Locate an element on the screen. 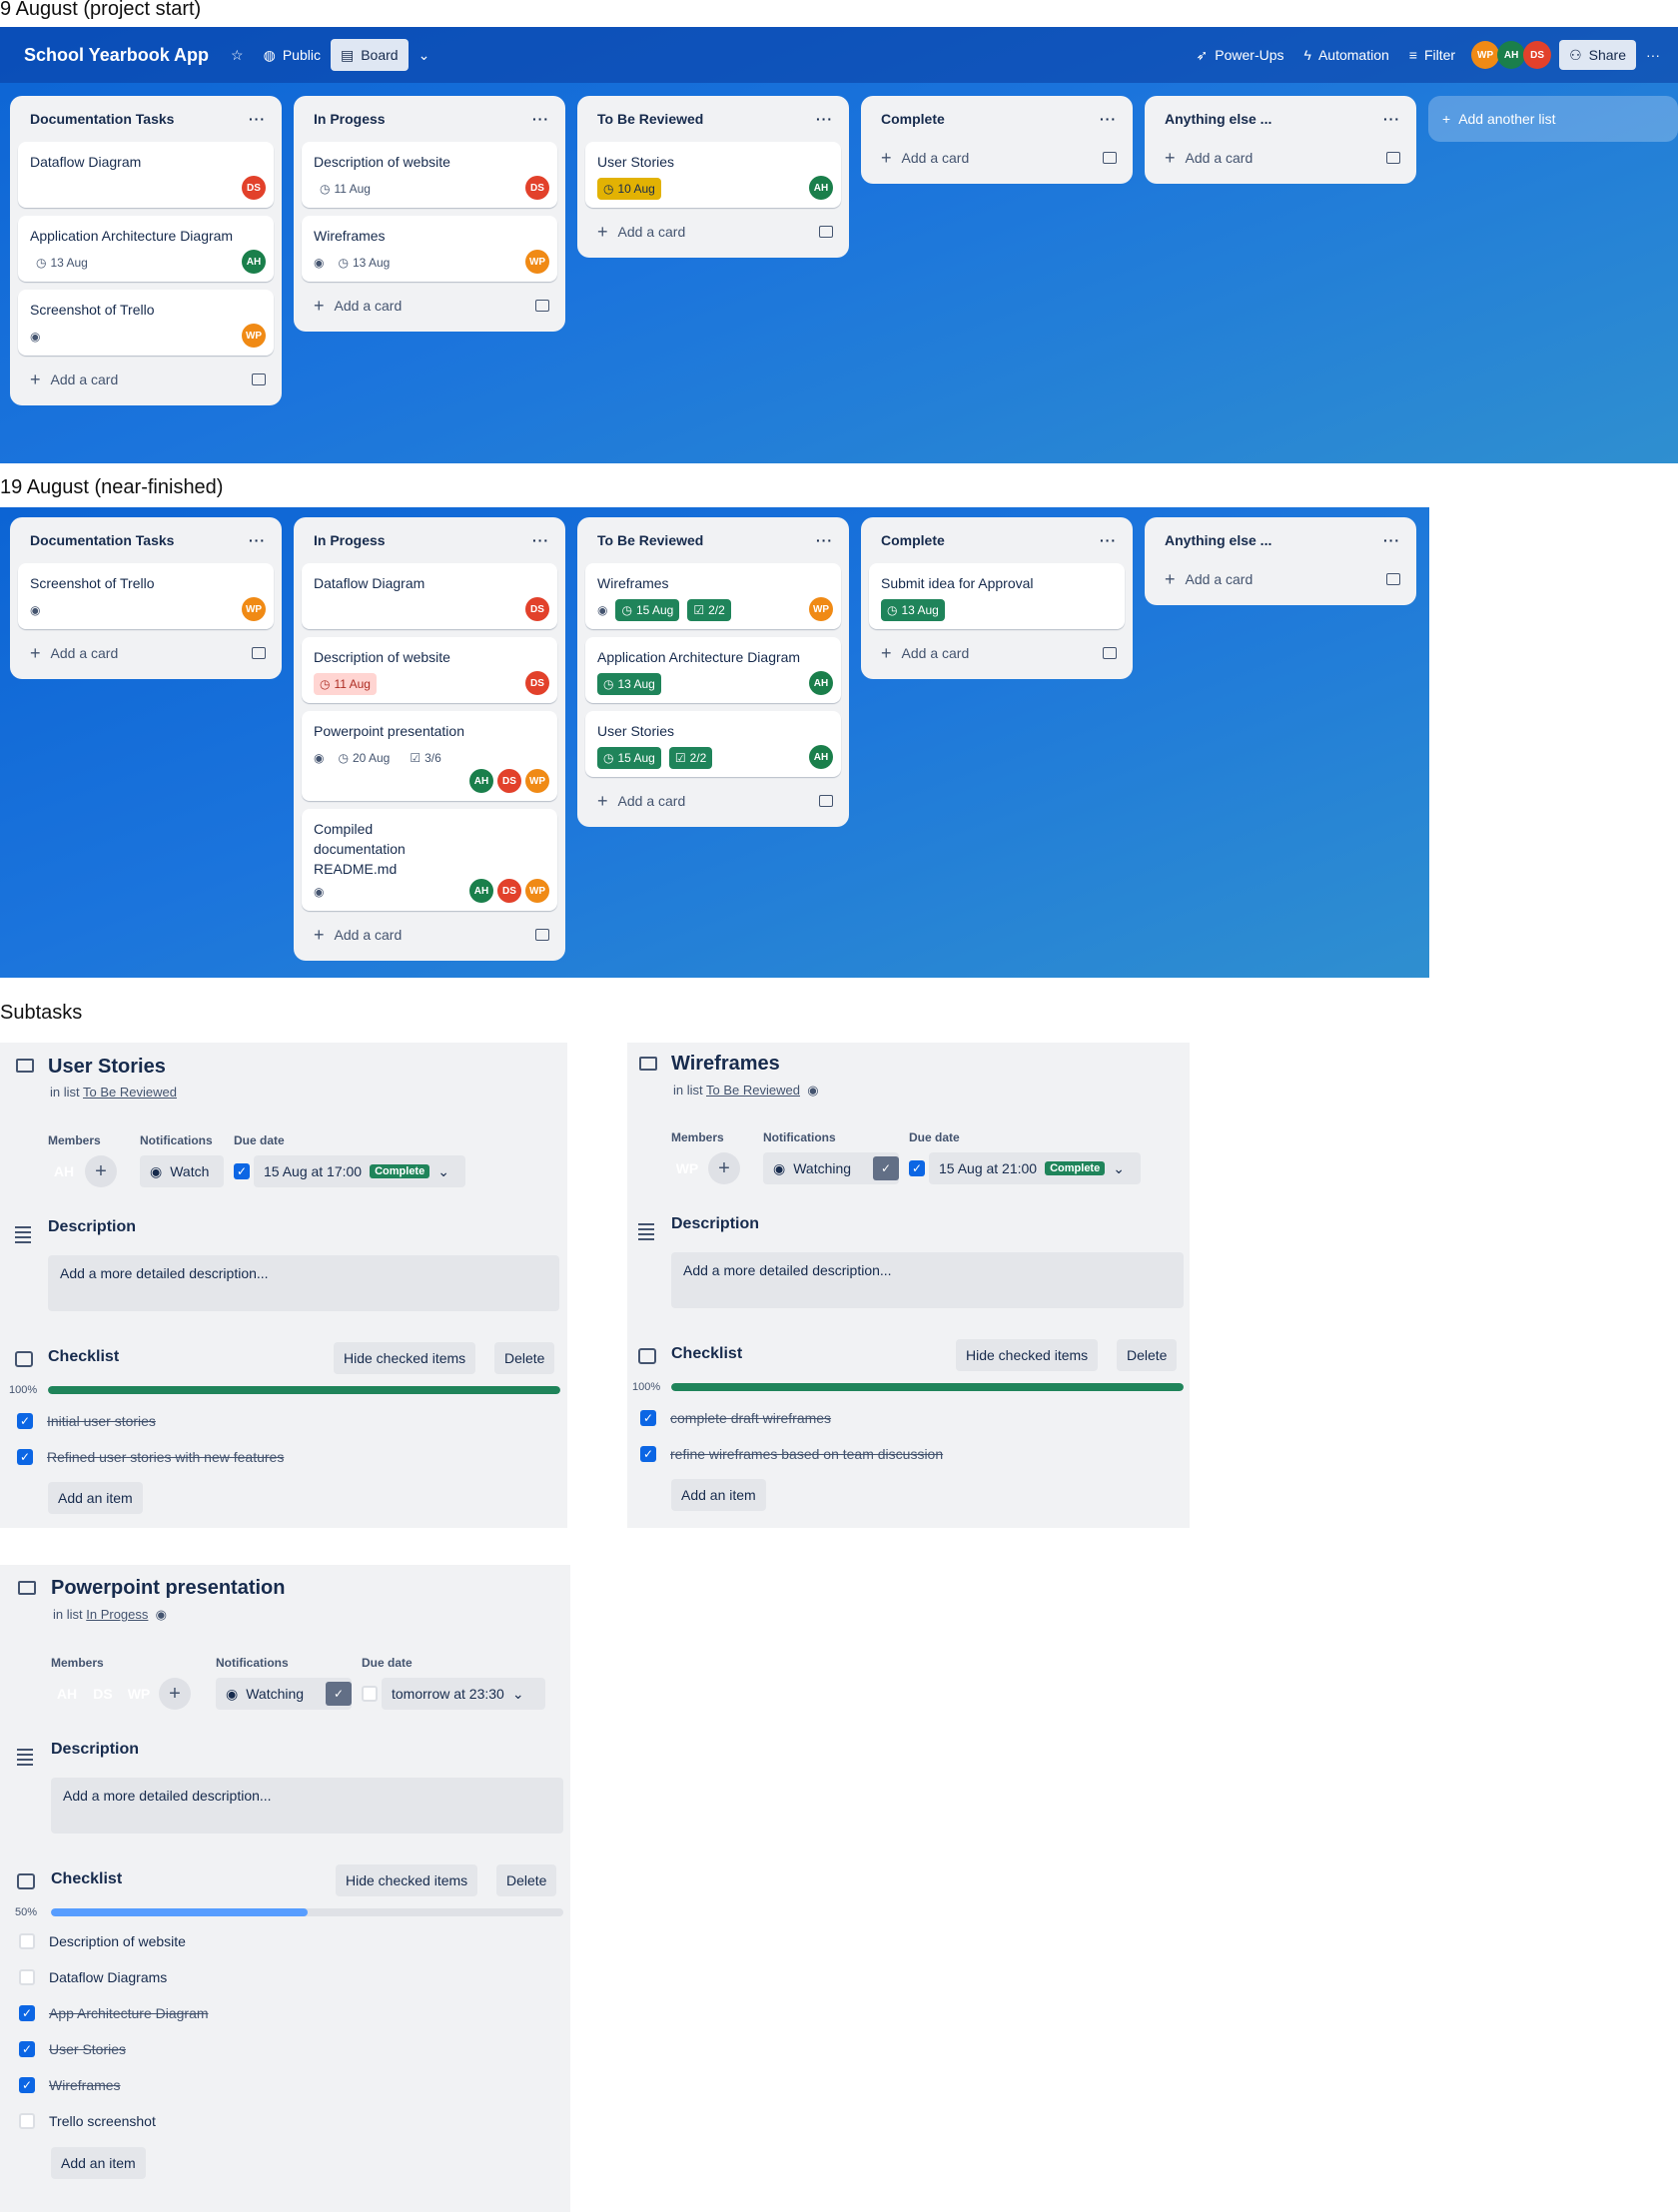 The image size is (1678, 2212). checklist-item: ✓ complete draft wireframes is located at coordinates (736, 1418).